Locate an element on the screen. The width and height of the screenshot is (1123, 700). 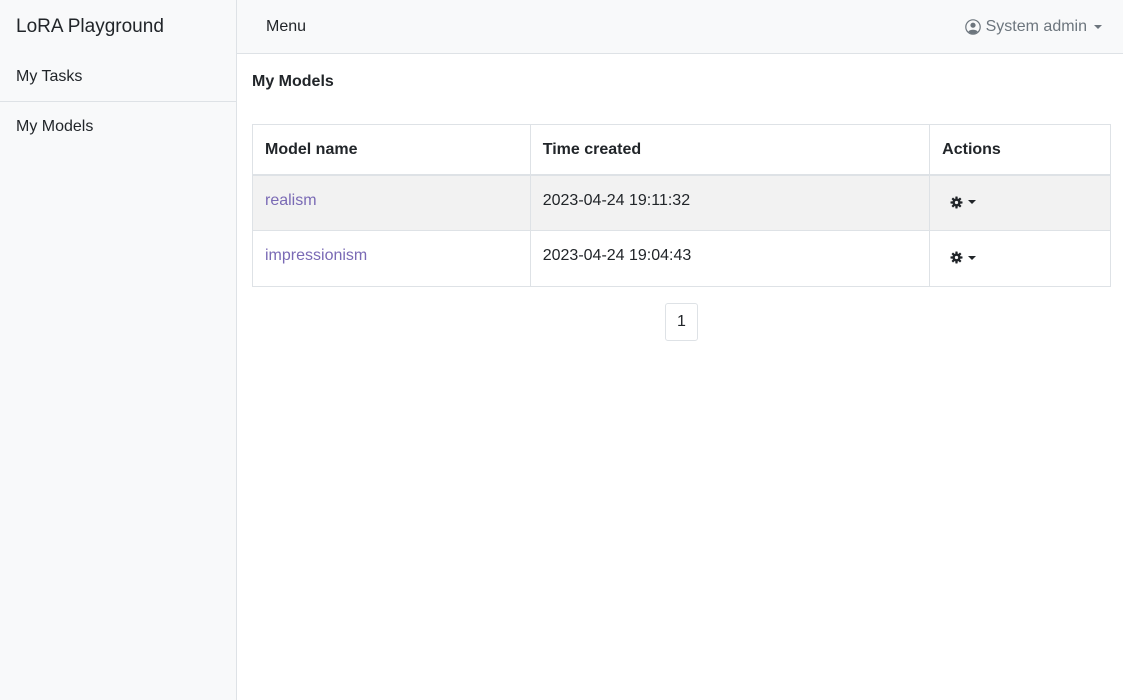
top-navbar: Menu System admin is located at coordinates (680, 27).